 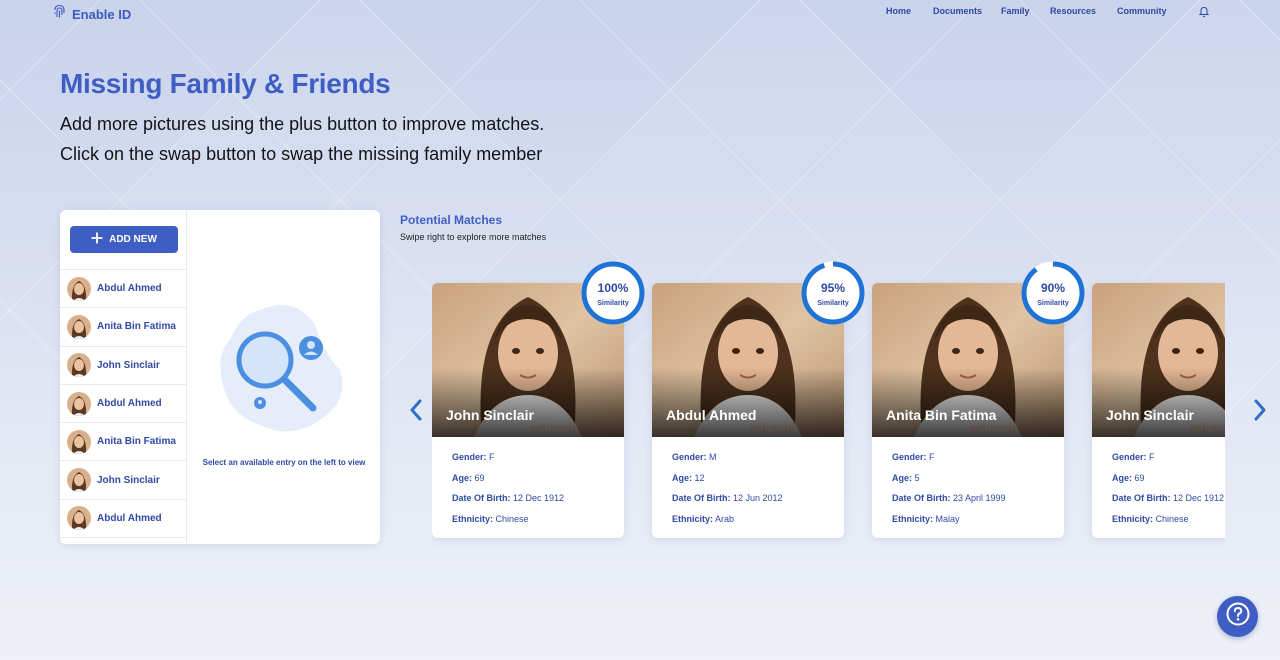 I want to click on chevron-left-icon, so click(x=416, y=412).